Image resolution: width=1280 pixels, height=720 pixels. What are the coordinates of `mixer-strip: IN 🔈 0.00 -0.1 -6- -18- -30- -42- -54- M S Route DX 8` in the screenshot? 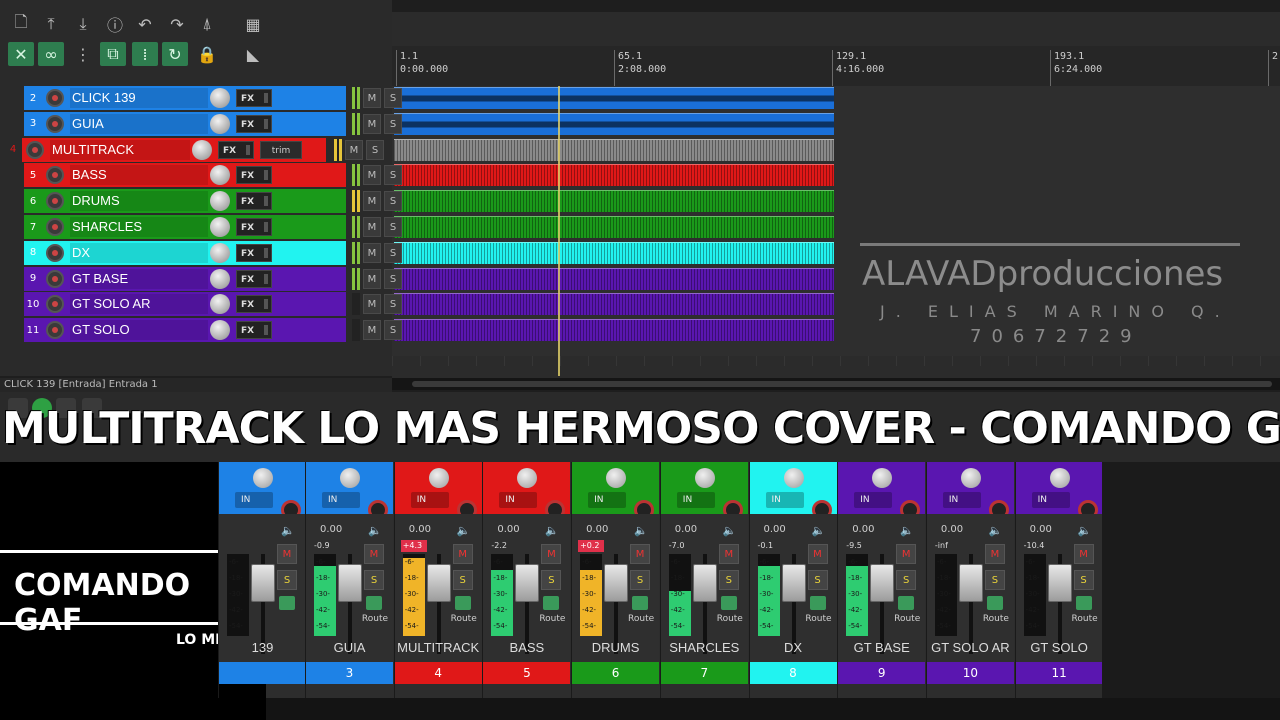 It's located at (792, 580).